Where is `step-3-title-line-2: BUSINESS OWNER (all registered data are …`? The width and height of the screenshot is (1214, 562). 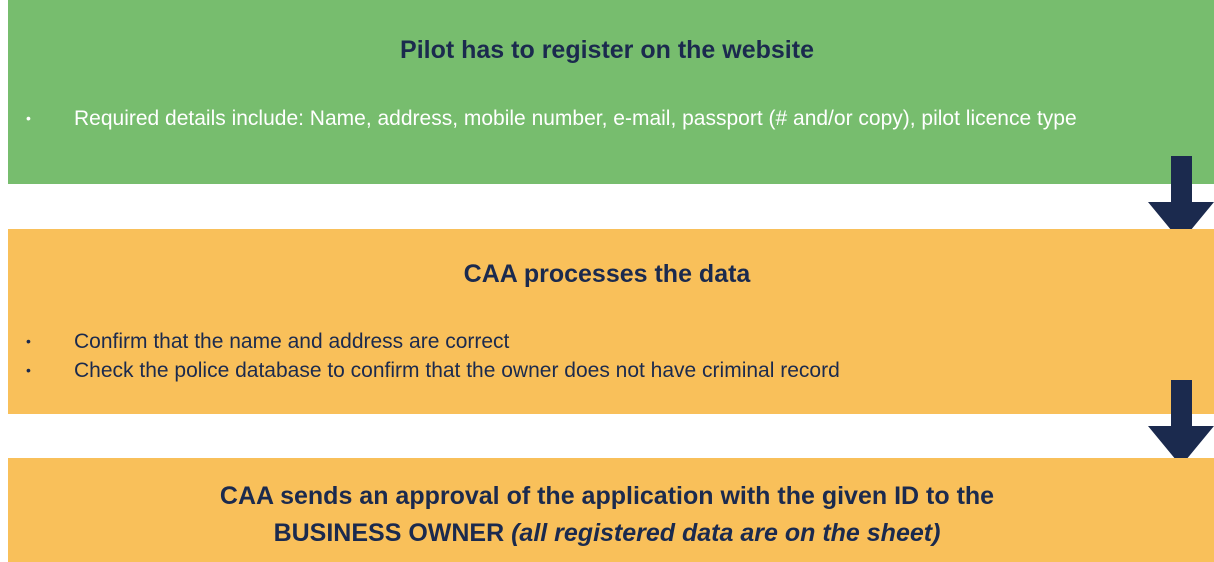
step-3-title-line-2: BUSINESS OWNER (all registered data are … is located at coordinates (607, 533).